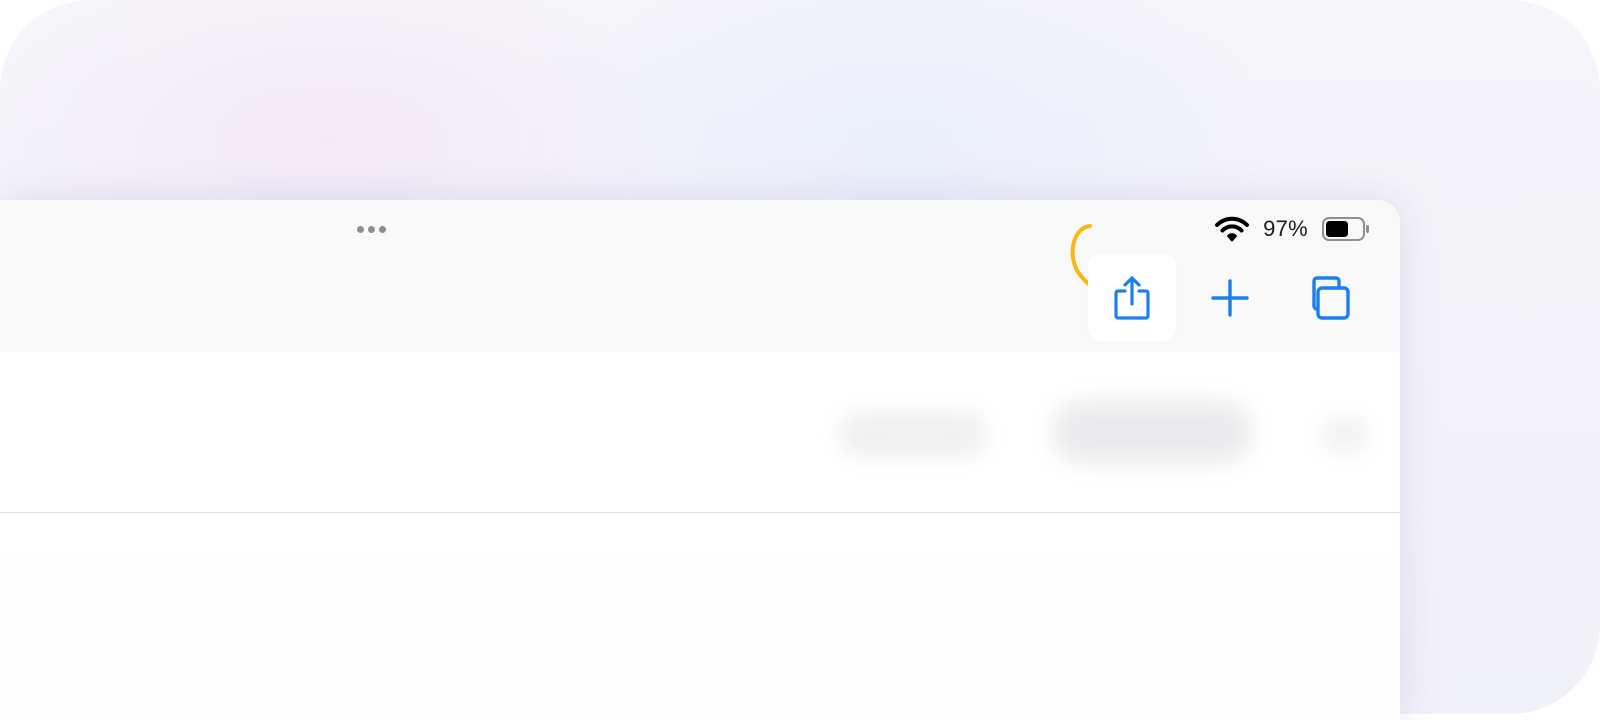 This screenshot has width=1600, height=720. I want to click on battery-percentage: 97%, so click(1285, 228).